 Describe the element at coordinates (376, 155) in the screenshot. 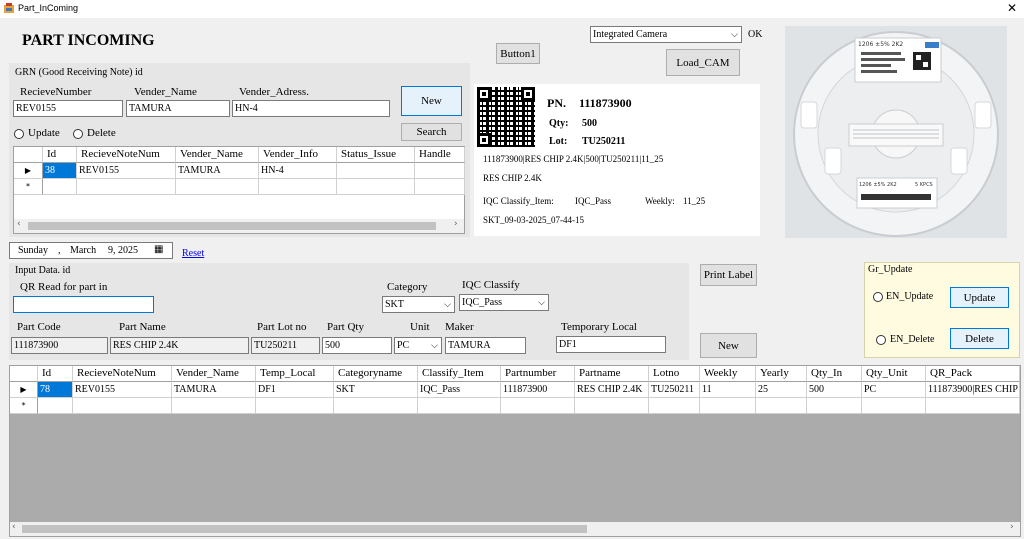

I see `grn-col-header: Status_Issue` at that location.